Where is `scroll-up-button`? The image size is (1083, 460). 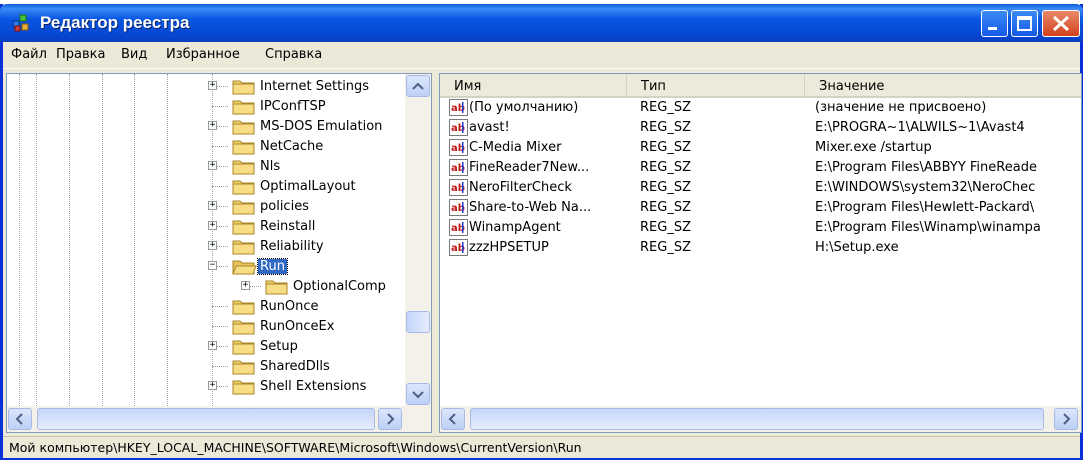 scroll-up-button is located at coordinates (418, 86).